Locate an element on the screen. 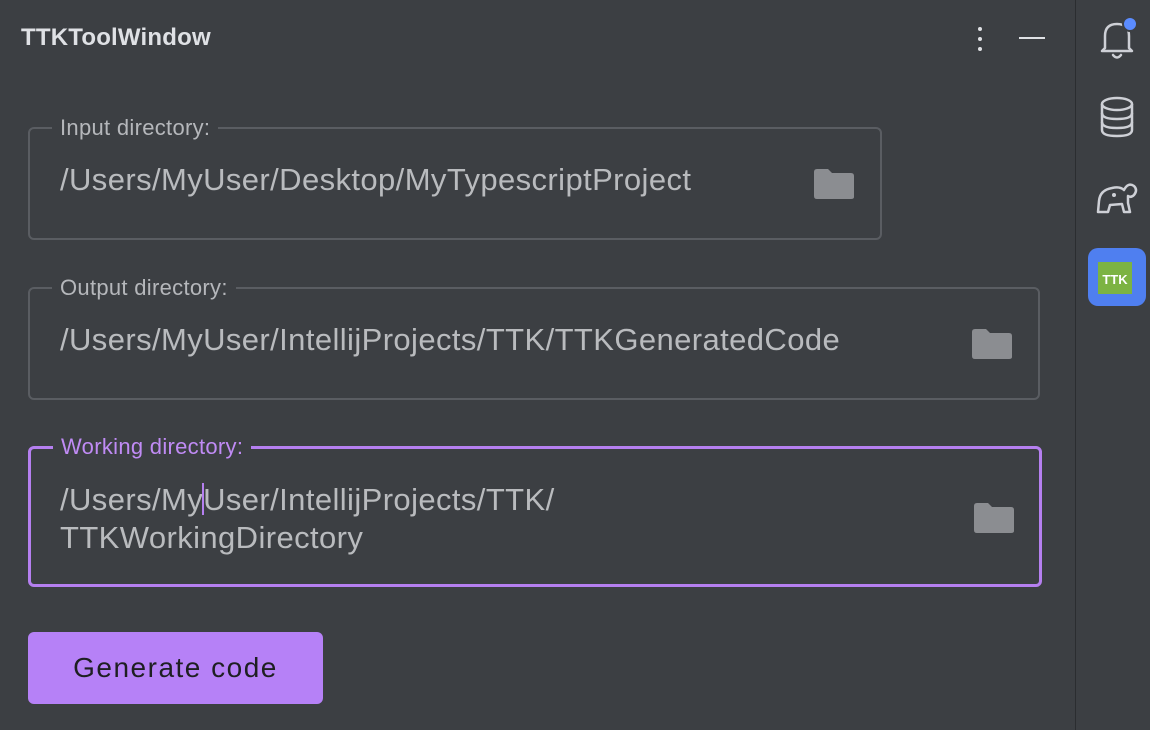 Image resolution: width=1150 pixels, height=730 pixels. notification-badge is located at coordinates (1130, 24).